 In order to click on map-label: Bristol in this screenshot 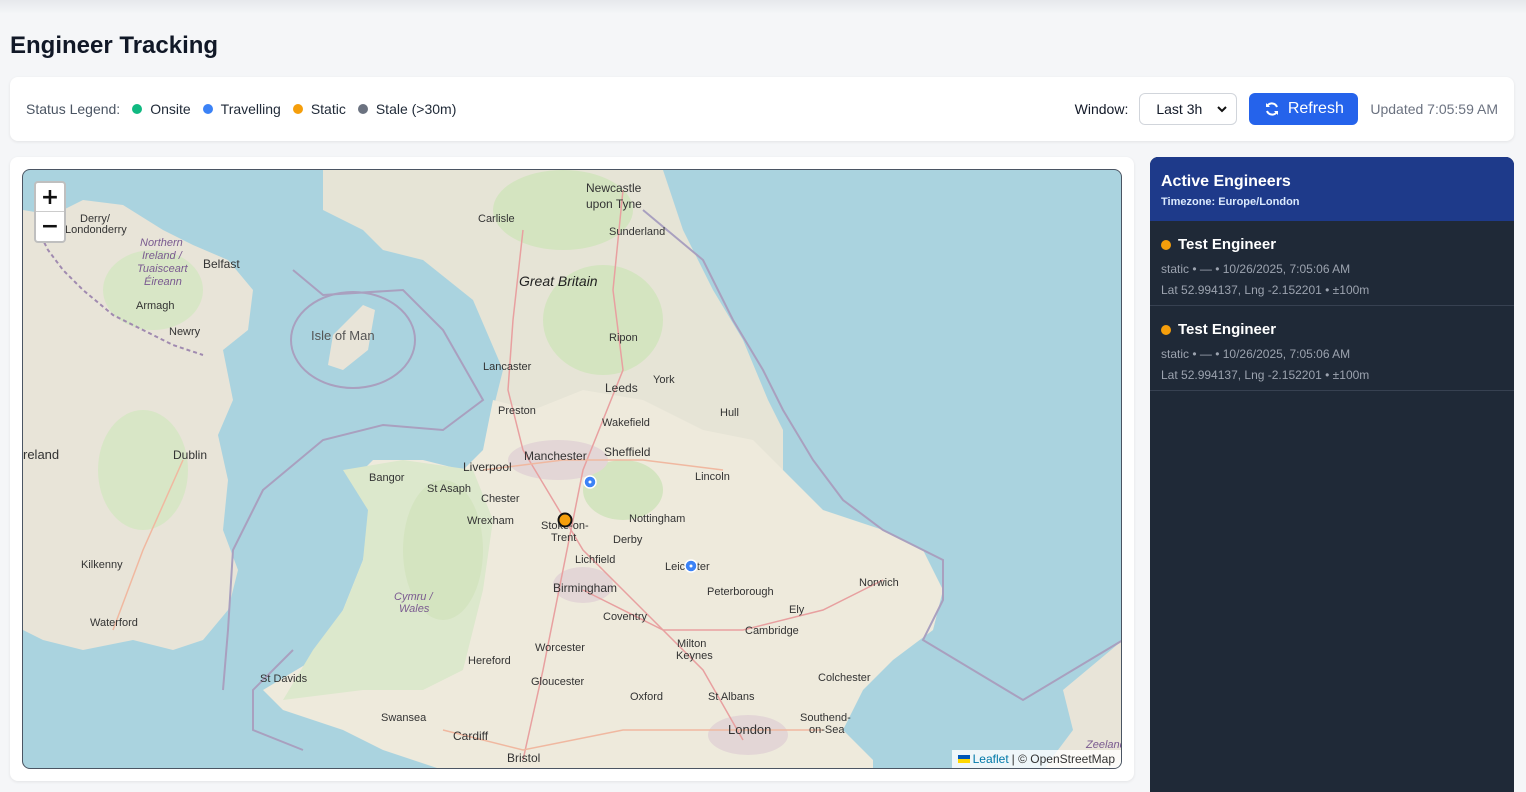, I will do `click(523, 758)`.